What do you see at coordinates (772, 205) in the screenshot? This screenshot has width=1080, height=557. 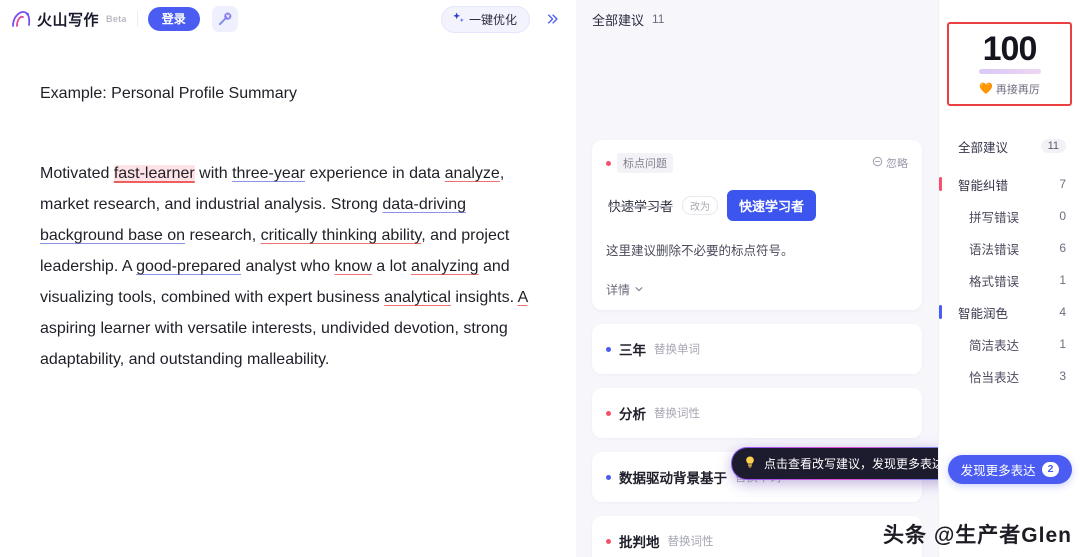 I see `apply-replacement-button: 快速学习者` at bounding box center [772, 205].